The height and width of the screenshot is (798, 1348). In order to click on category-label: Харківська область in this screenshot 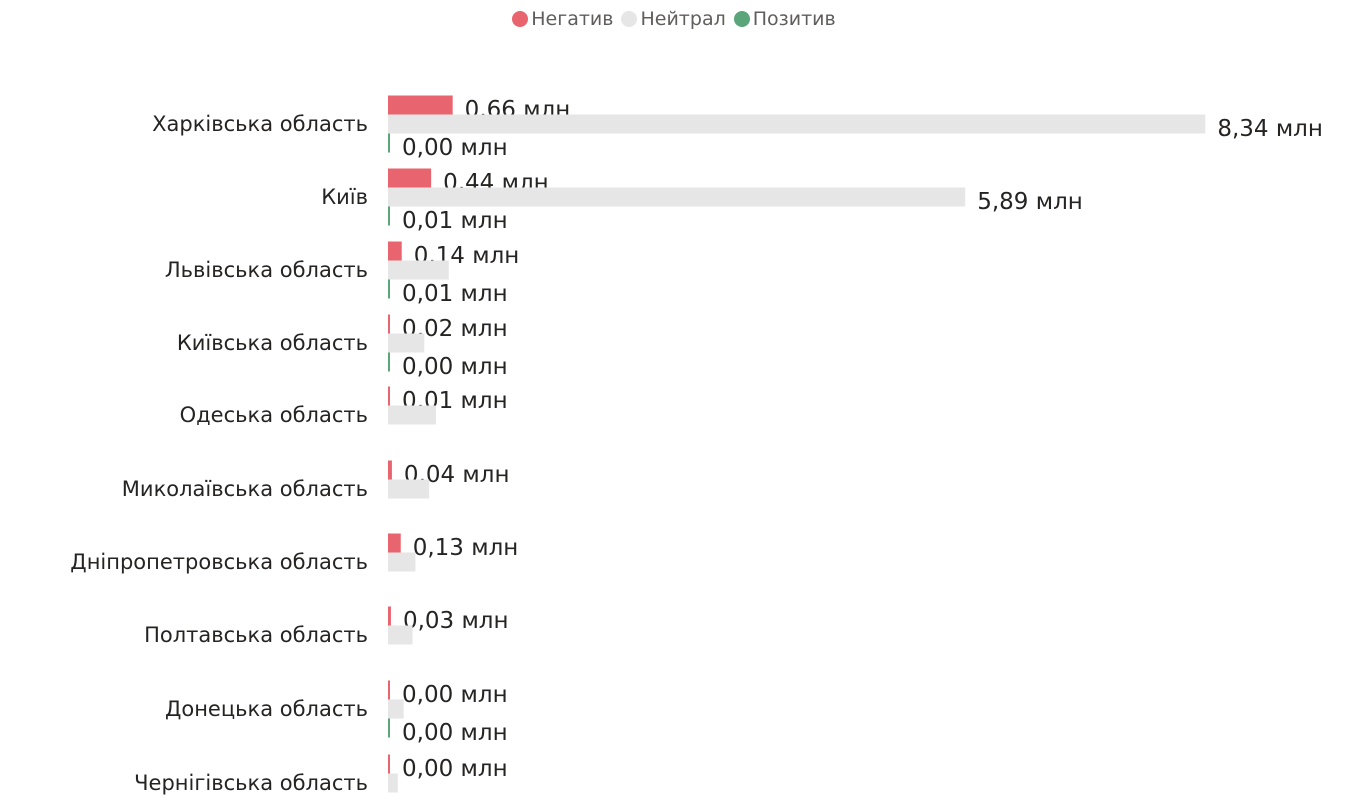, I will do `click(260, 124)`.